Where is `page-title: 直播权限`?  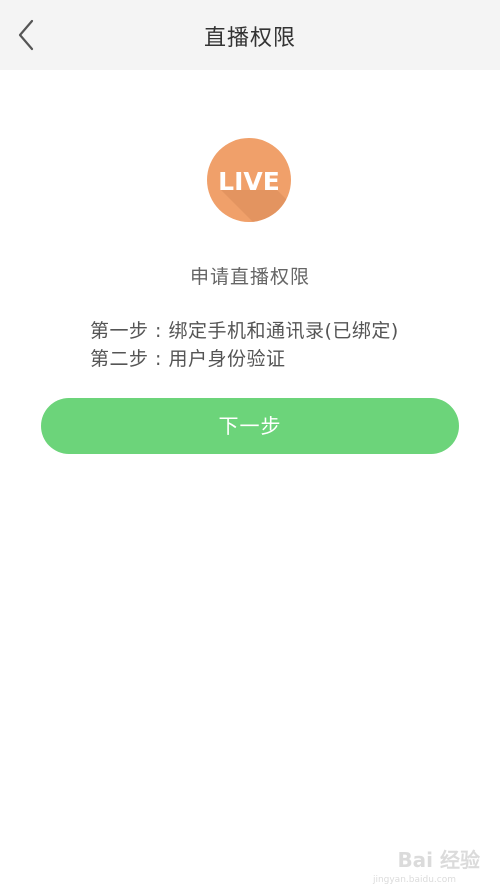
page-title: 直播权限 is located at coordinates (249, 38).